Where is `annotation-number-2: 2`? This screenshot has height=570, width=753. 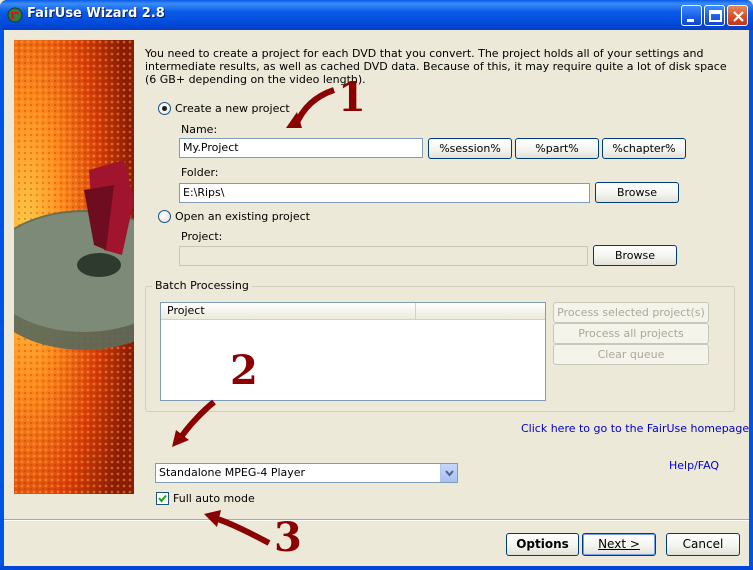 annotation-number-2: 2 is located at coordinates (244, 370).